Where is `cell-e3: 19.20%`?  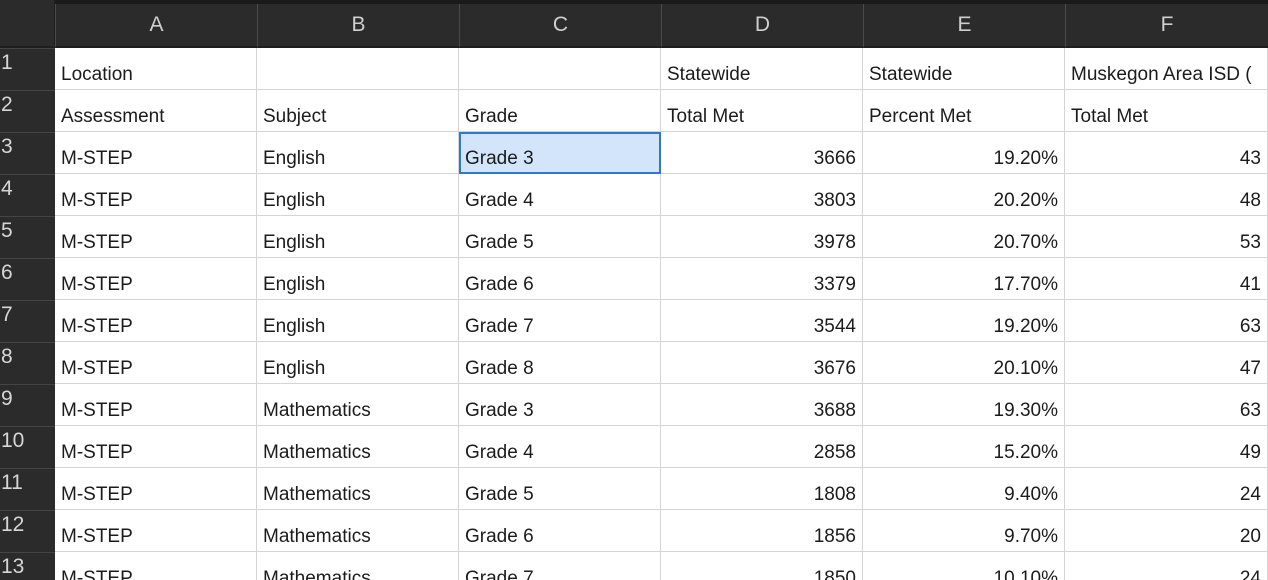
cell-e3: 19.20% is located at coordinates (964, 153).